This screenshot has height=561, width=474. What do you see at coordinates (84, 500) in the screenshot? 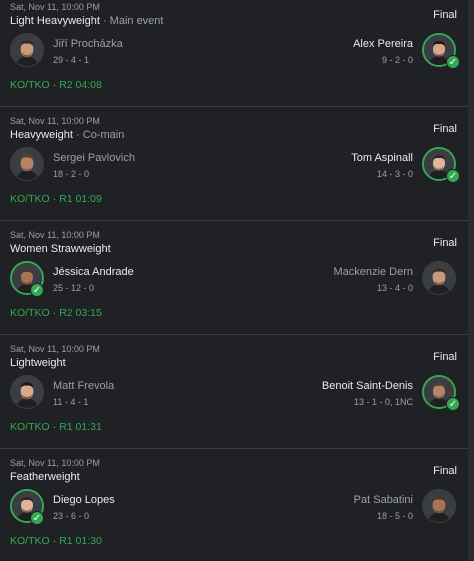
I see `fighter-name-left: Diego Lopes` at bounding box center [84, 500].